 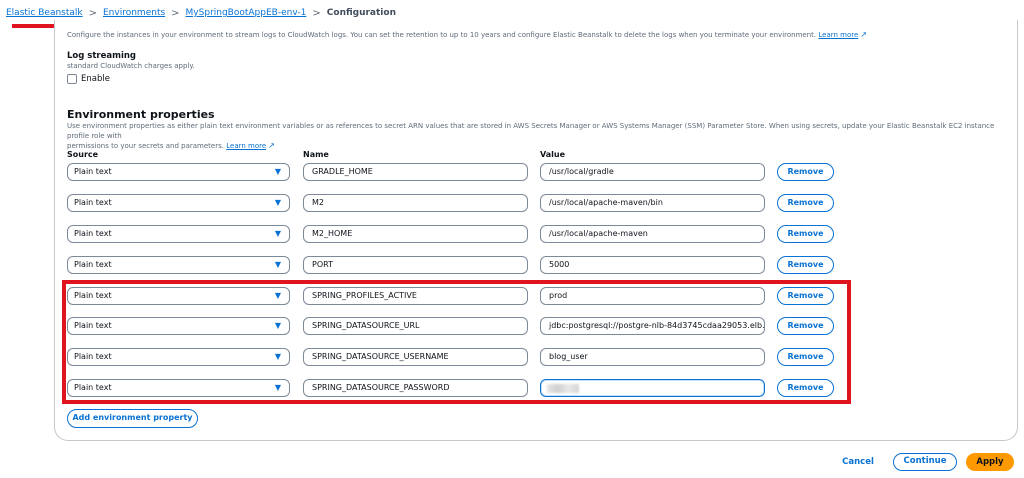 I want to click on value-input: /usr/local/apache-maven/bin, so click(x=652, y=203).